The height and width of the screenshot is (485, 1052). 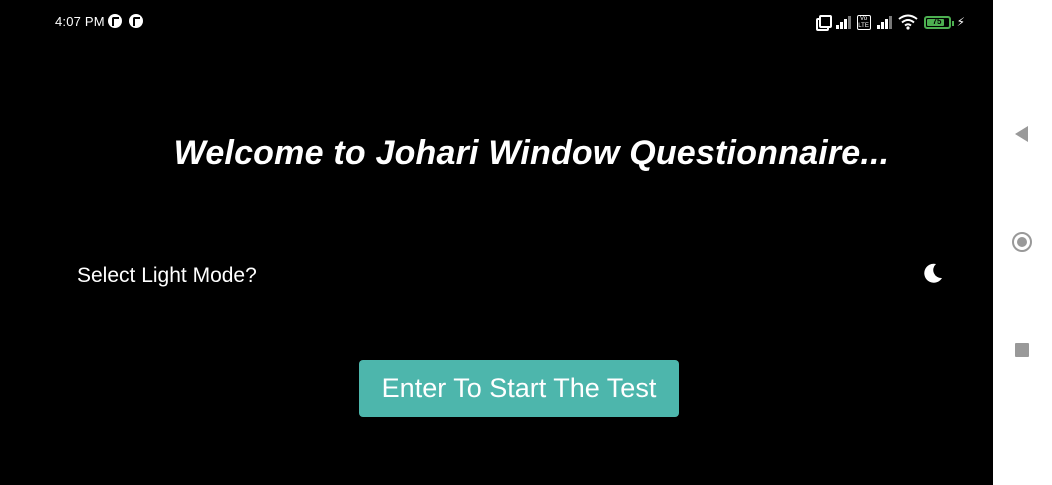 I want to click on battery-level: 75, so click(x=937, y=21).